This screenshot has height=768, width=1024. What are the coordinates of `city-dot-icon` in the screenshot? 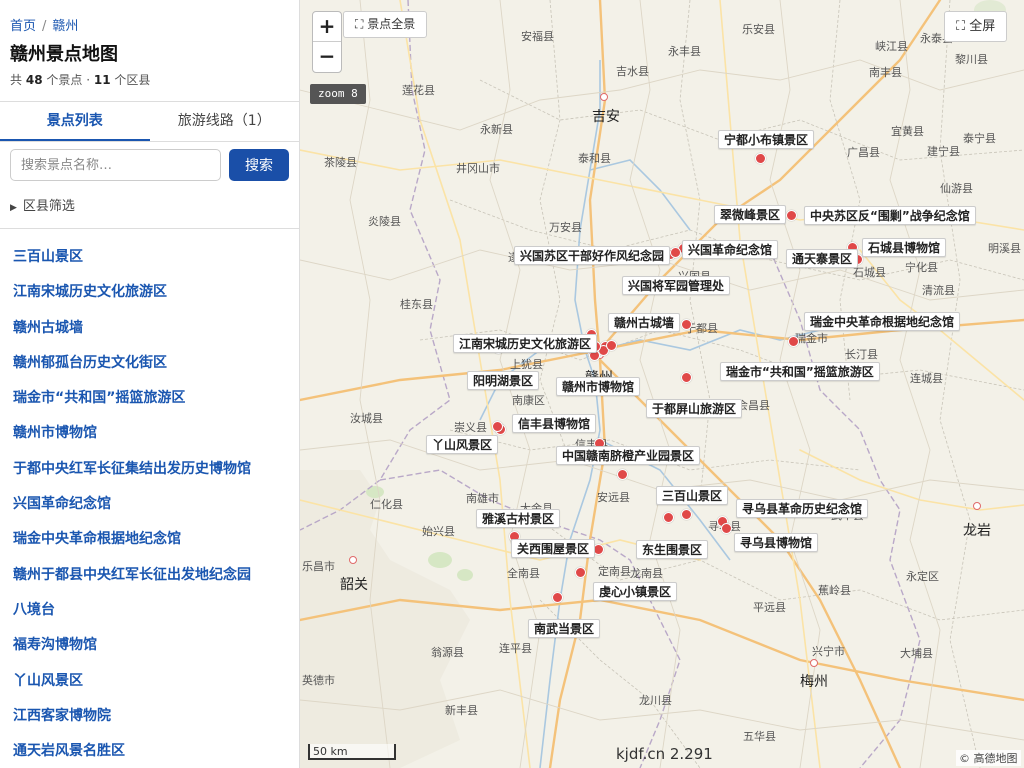 It's located at (814, 663).